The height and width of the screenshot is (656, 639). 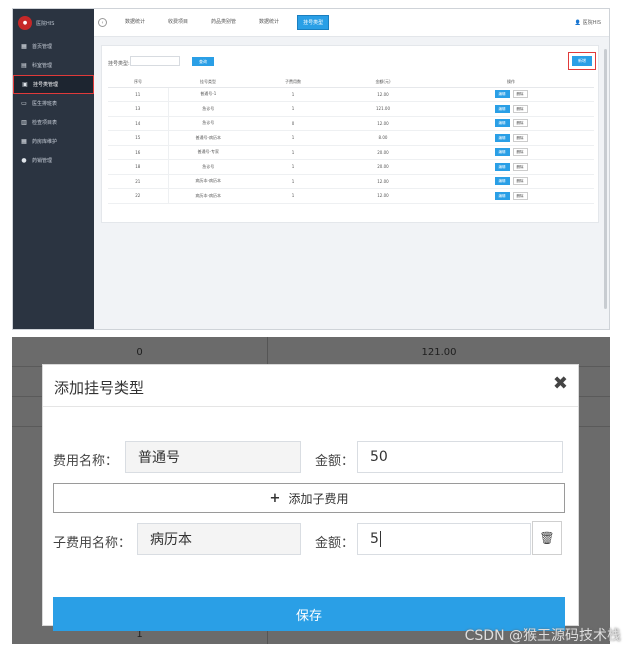 I want to click on close-icon: ✖, so click(x=560, y=383).